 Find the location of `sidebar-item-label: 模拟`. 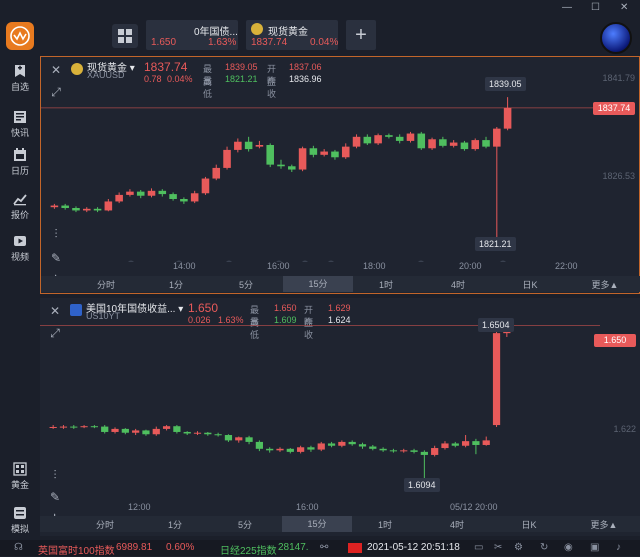

sidebar-item-label: 模拟 is located at coordinates (19, 529).